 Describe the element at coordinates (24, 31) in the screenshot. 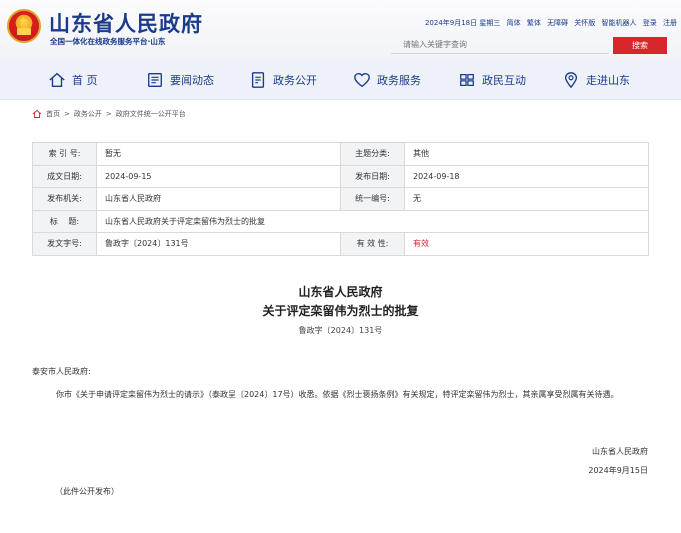

I see `gate-icon` at that location.